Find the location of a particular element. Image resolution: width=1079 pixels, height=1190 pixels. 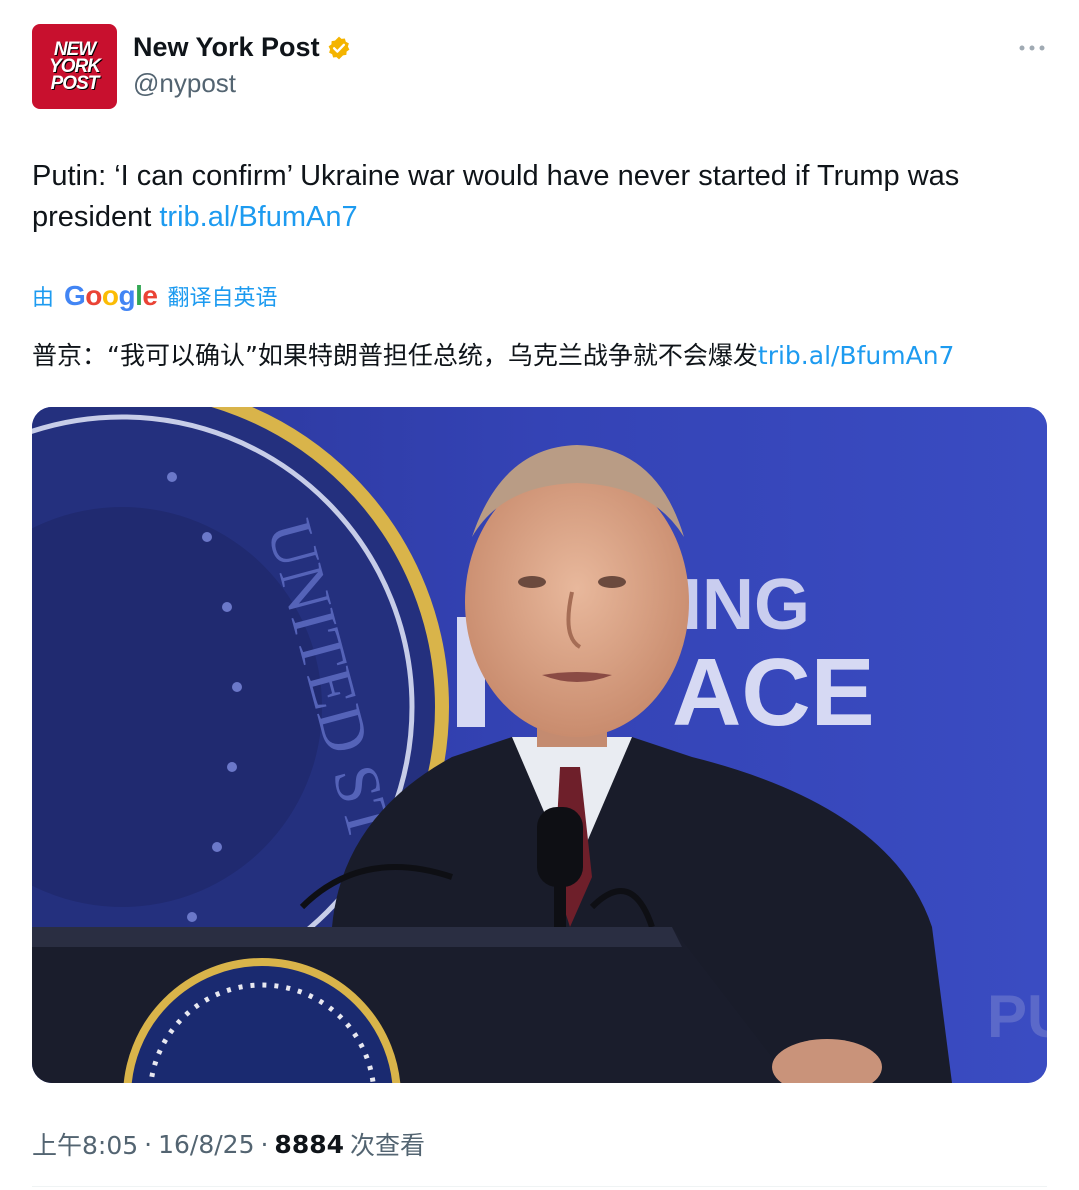

nypost-avatar: NEW YORK POST is located at coordinates (74, 66).